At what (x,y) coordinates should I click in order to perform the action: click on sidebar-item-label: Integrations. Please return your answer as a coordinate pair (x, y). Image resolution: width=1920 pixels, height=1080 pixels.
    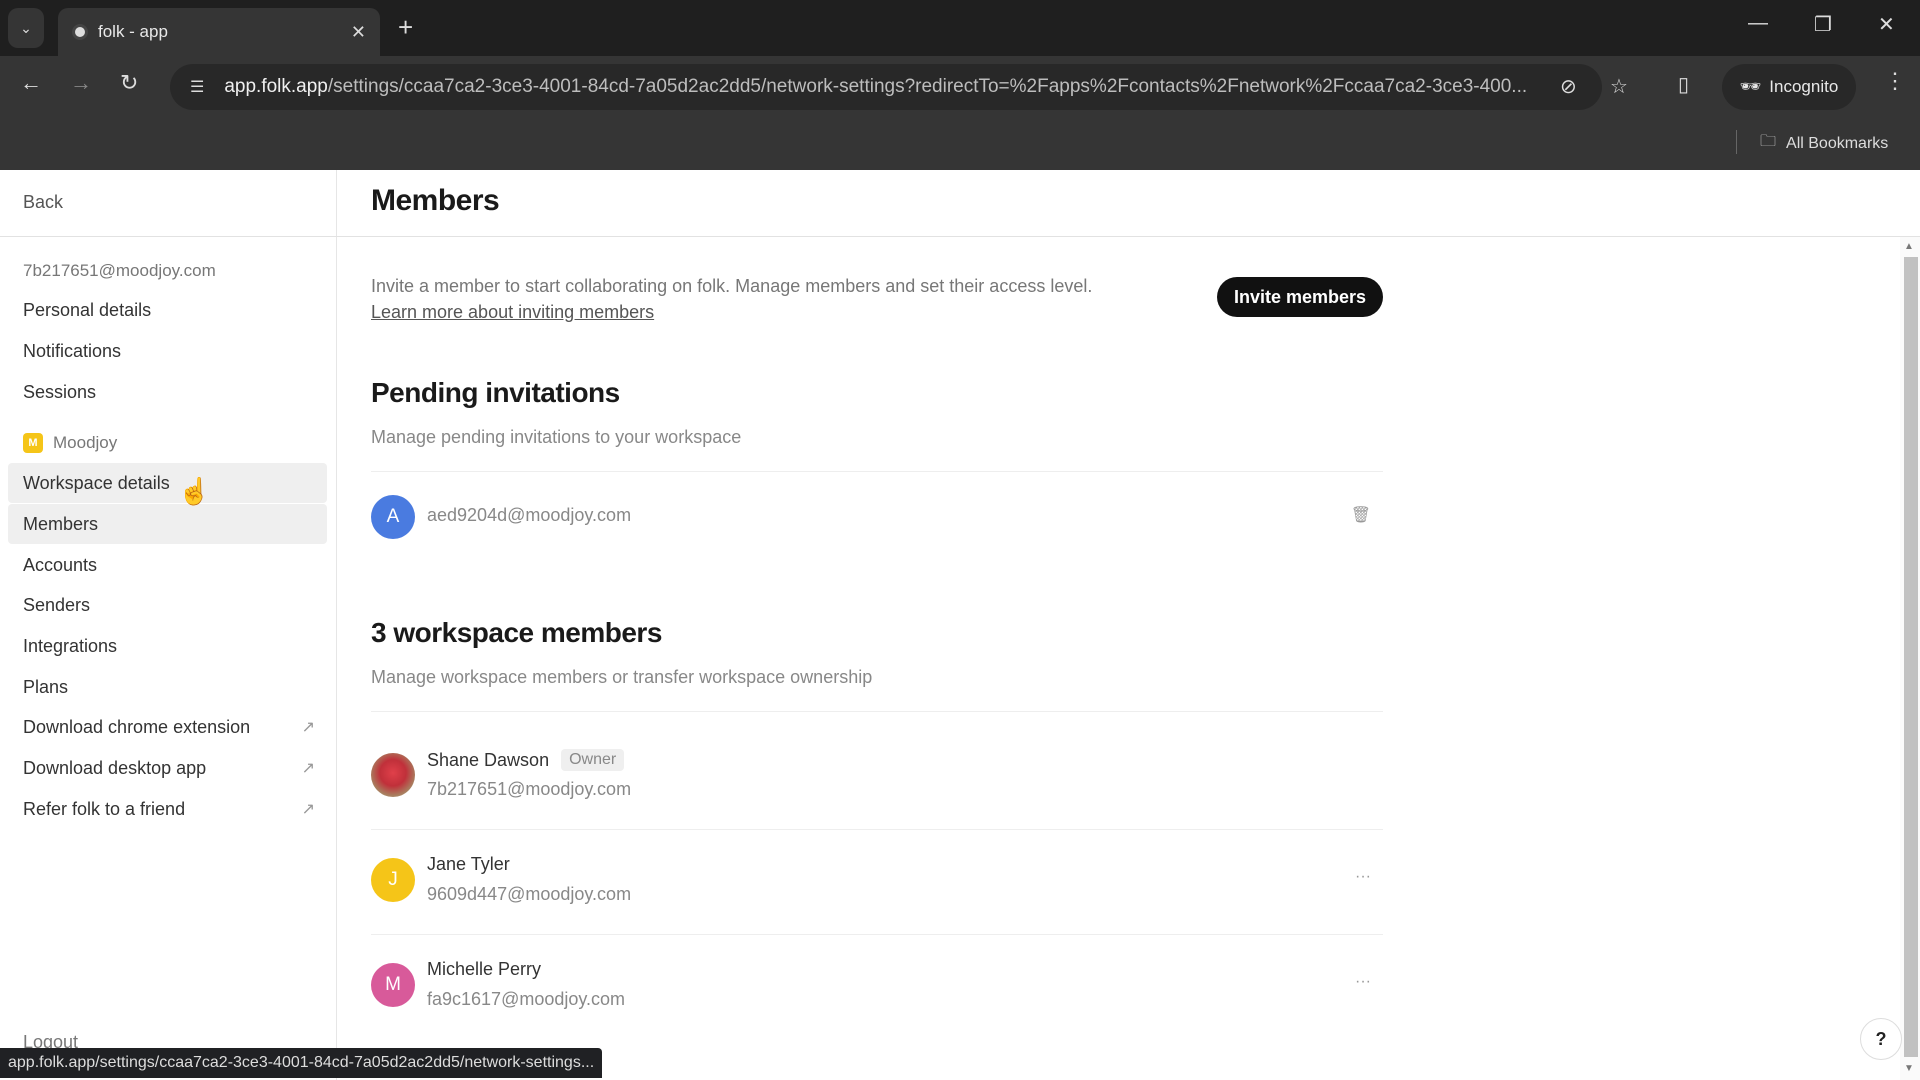
    Looking at the image, I should click on (70, 645).